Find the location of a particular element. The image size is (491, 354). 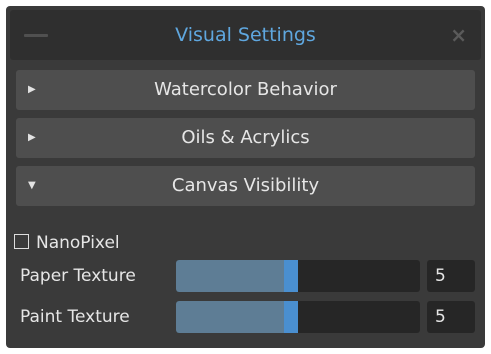

section-label: Watercolor Behavior is located at coordinates (245, 89).